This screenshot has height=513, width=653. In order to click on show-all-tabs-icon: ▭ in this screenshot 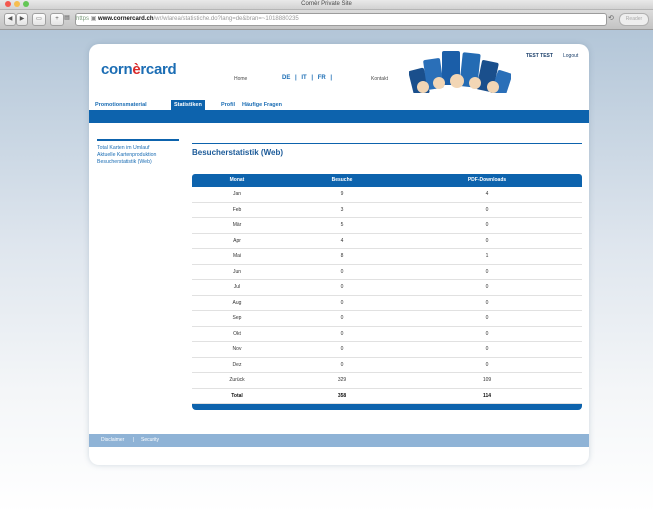, I will do `click(39, 19)`.